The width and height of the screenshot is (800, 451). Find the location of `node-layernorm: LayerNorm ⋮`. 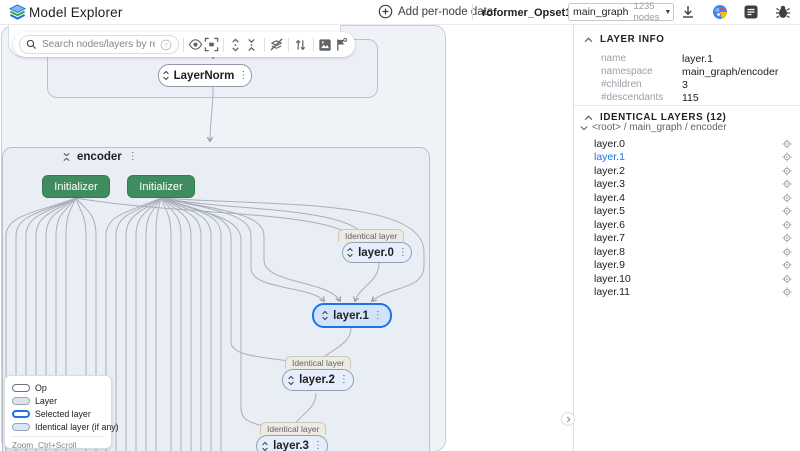

node-layernorm: LayerNorm ⋮ is located at coordinates (205, 75).